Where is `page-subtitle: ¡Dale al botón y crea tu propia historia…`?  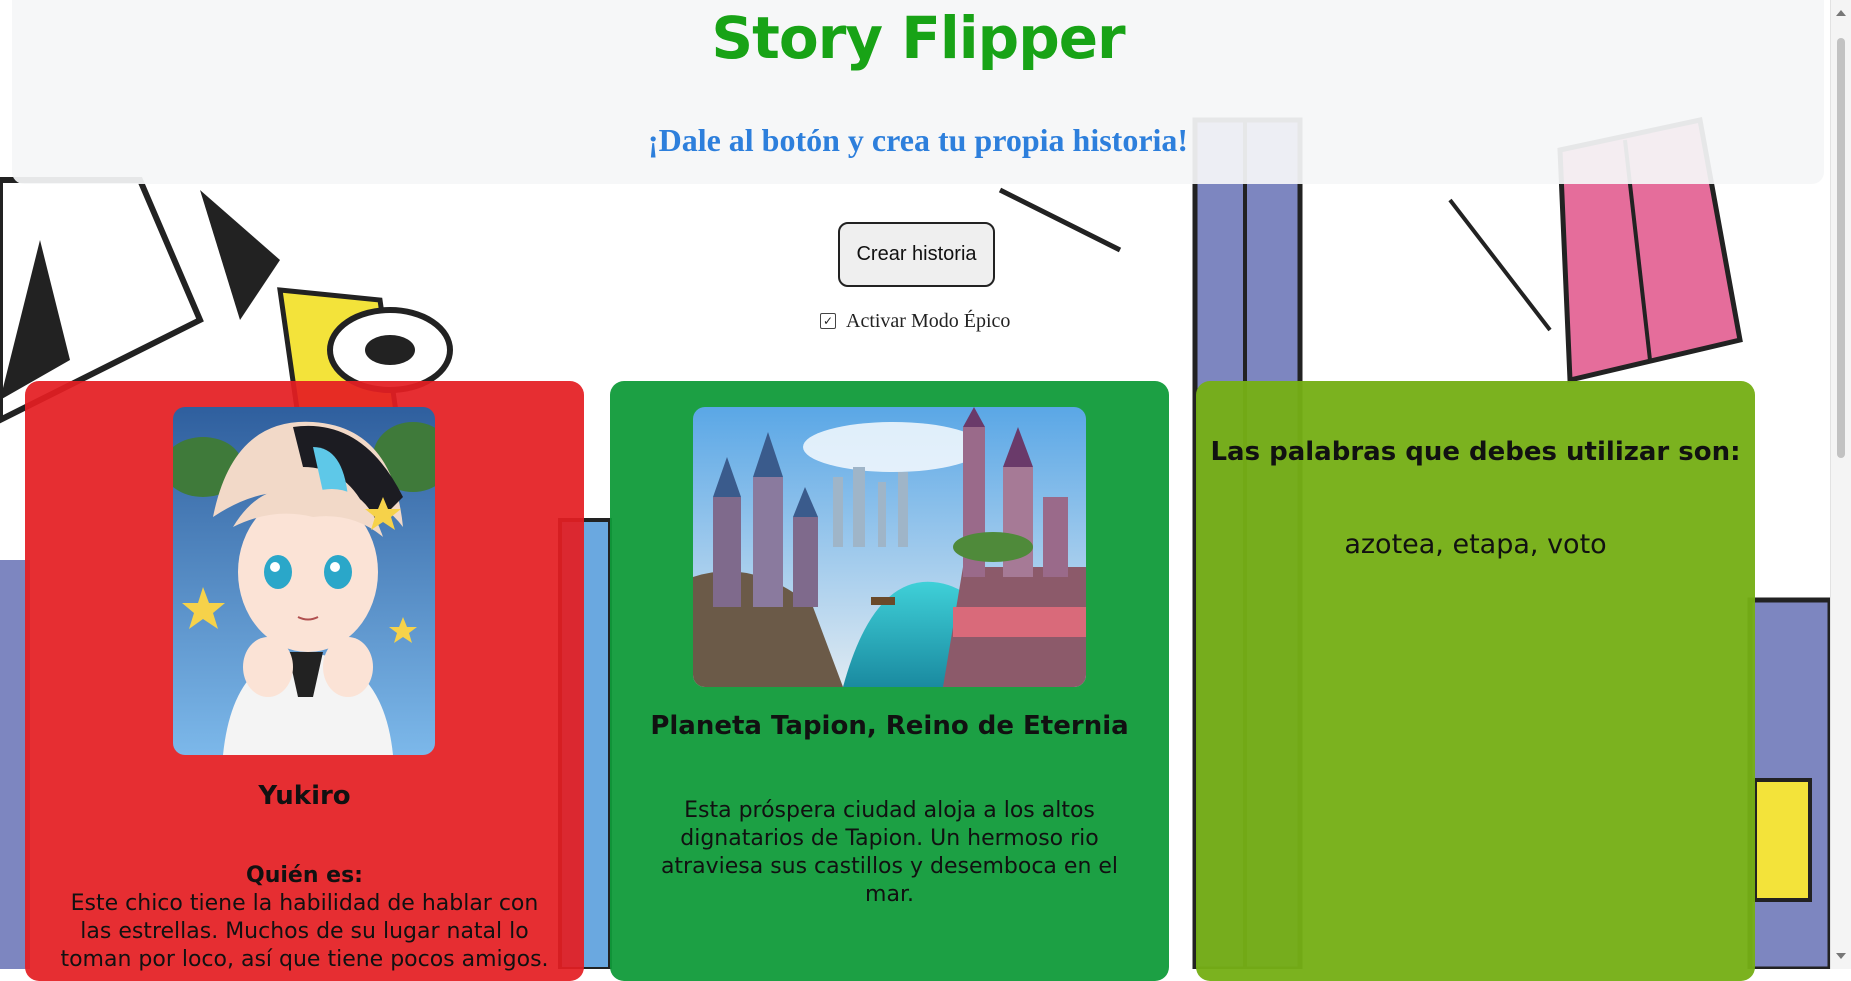
page-subtitle: ¡Dale al botón y crea tu propia historia… is located at coordinates (918, 140).